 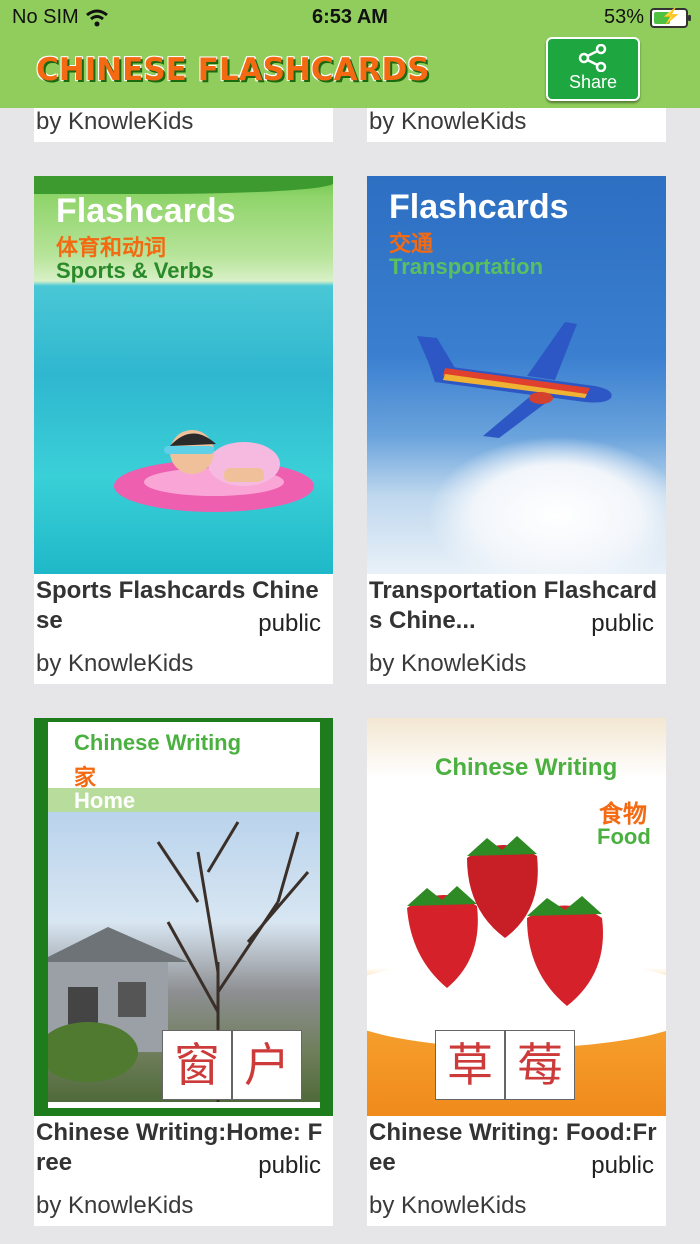 I want to click on battery-percent: 53%, so click(x=623, y=17).